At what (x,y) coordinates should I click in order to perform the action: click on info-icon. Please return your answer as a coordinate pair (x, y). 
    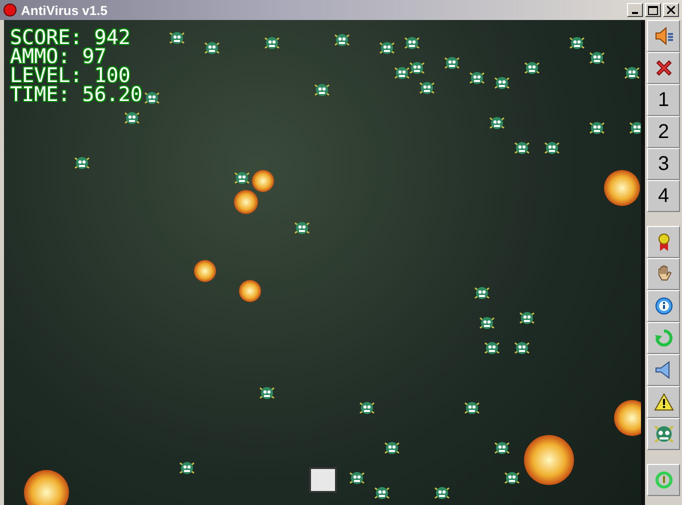
    Looking at the image, I should click on (664, 306).